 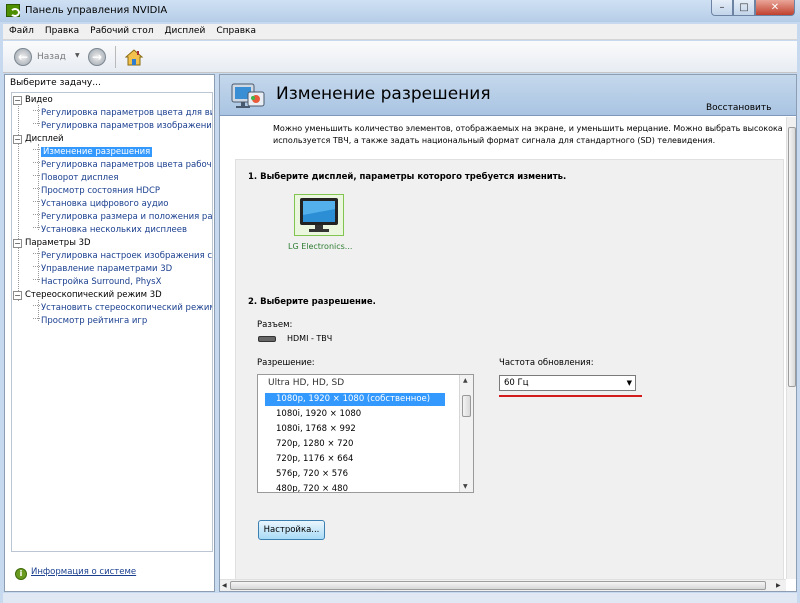 I want to click on resolution-item: 720p, 1280 × 720, so click(x=355, y=444).